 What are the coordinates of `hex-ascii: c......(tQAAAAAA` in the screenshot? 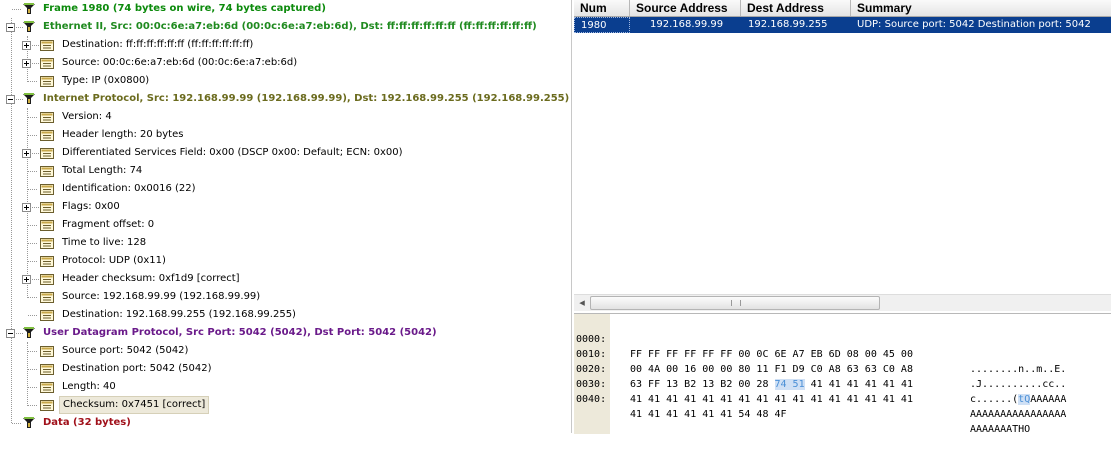 It's located at (1018, 399).